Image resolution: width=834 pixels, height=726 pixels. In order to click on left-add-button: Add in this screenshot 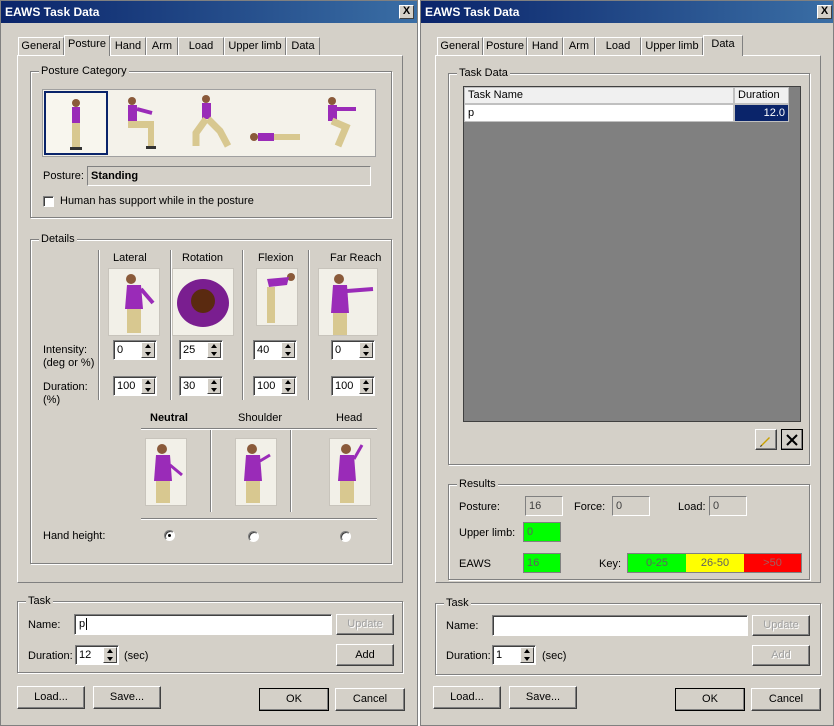, I will do `click(365, 655)`.